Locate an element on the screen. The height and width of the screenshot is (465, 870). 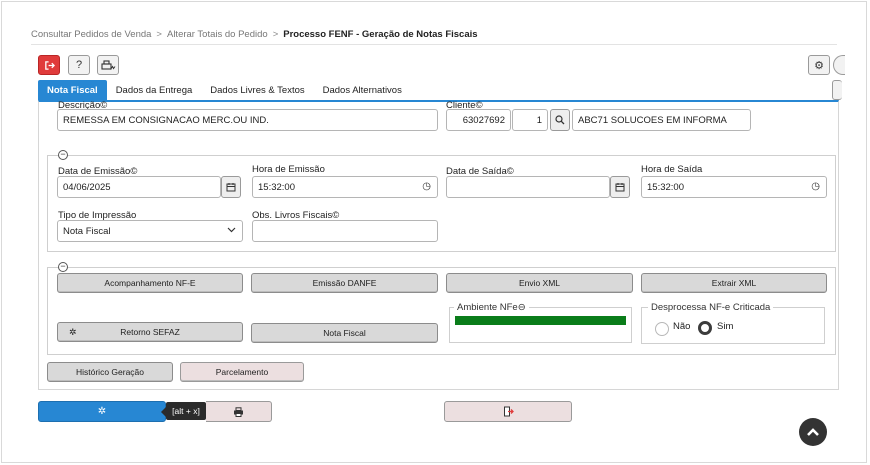
gear-icon: ⚙ is located at coordinates (819, 65).